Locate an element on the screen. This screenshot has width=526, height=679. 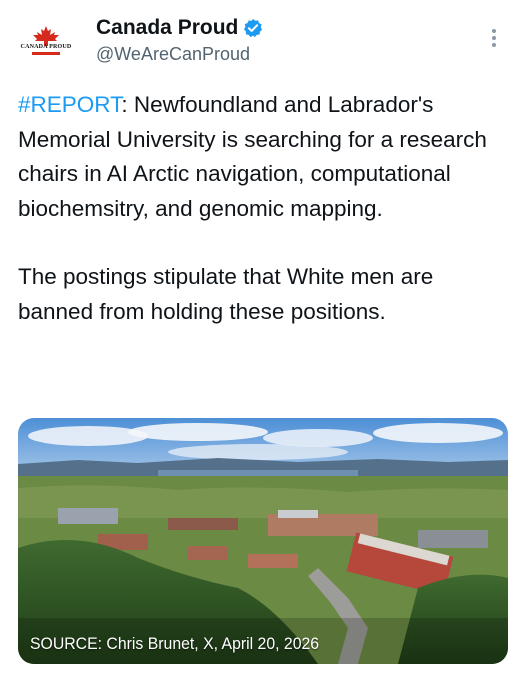
avatar: CANADA PROUD is located at coordinates (46, 46).